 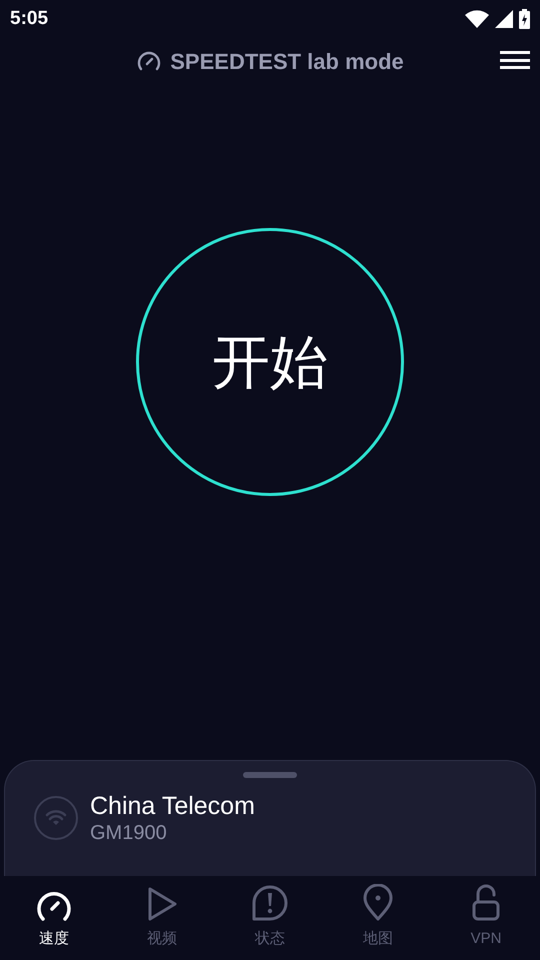 I want to click on nav-tab: 地图, so click(x=378, y=918).